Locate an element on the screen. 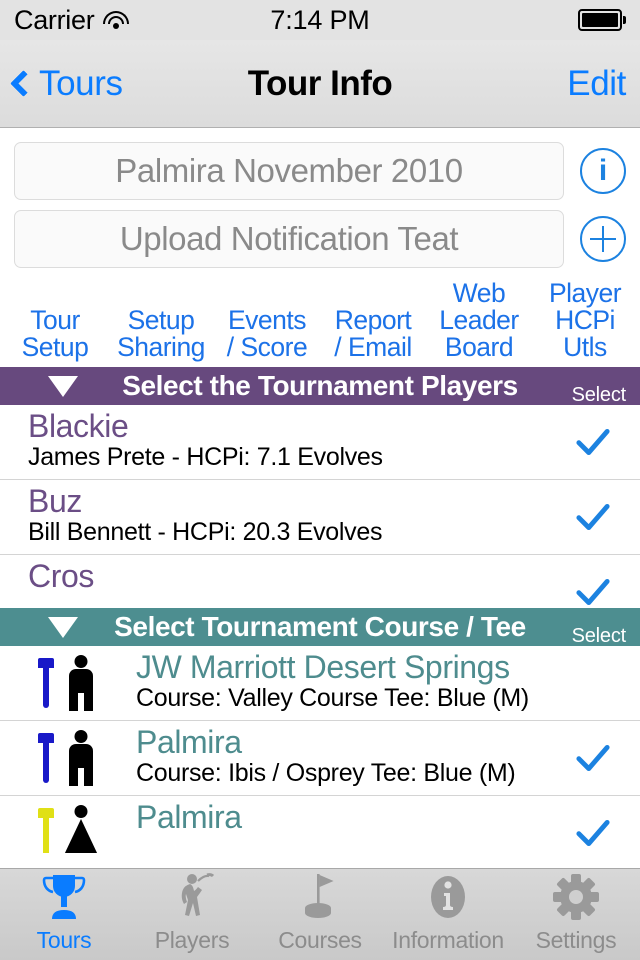 Image resolution: width=640 pixels, height=960 pixels. edit-button: Edit is located at coordinates (596, 84).